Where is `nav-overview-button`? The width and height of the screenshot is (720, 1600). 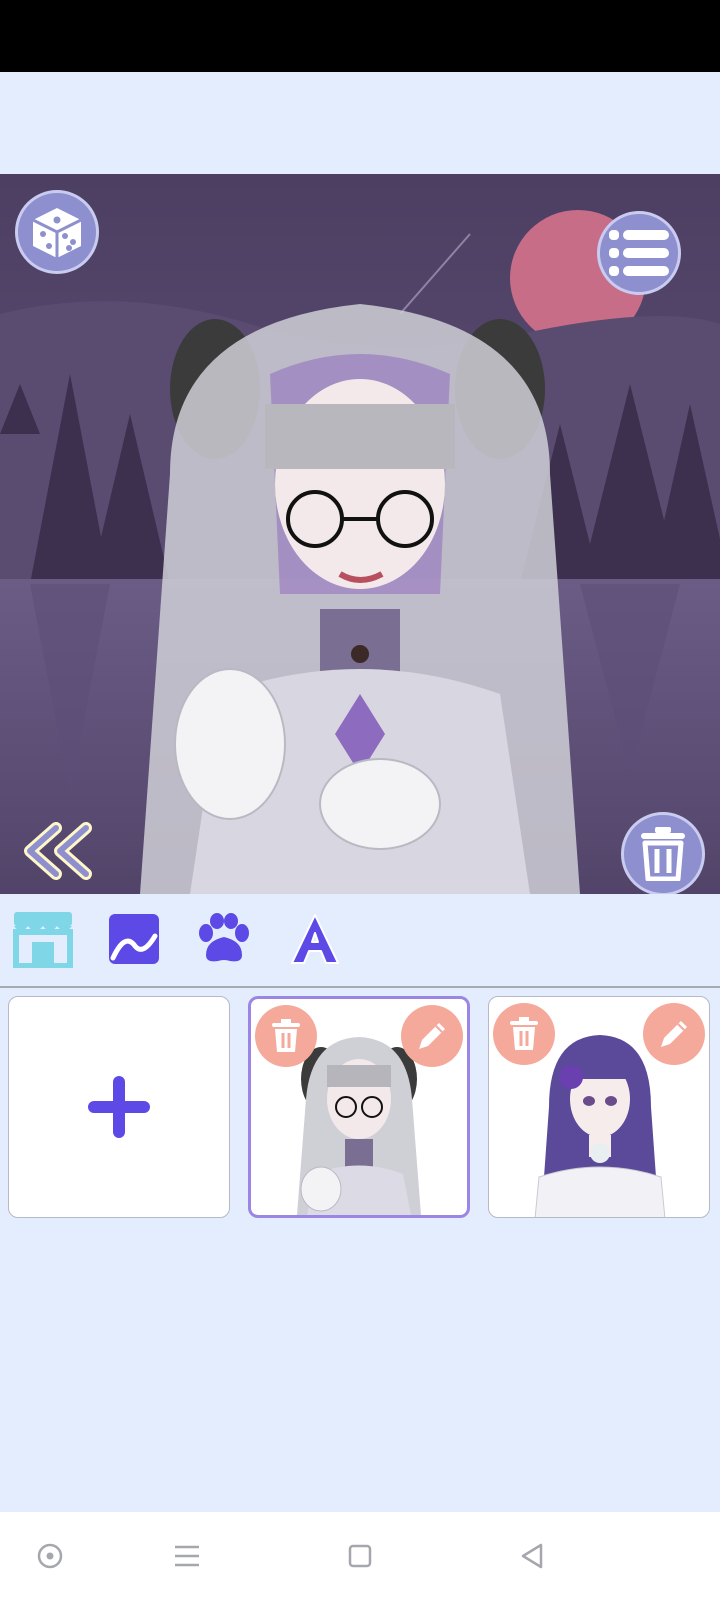
nav-overview-button is located at coordinates (360, 1556).